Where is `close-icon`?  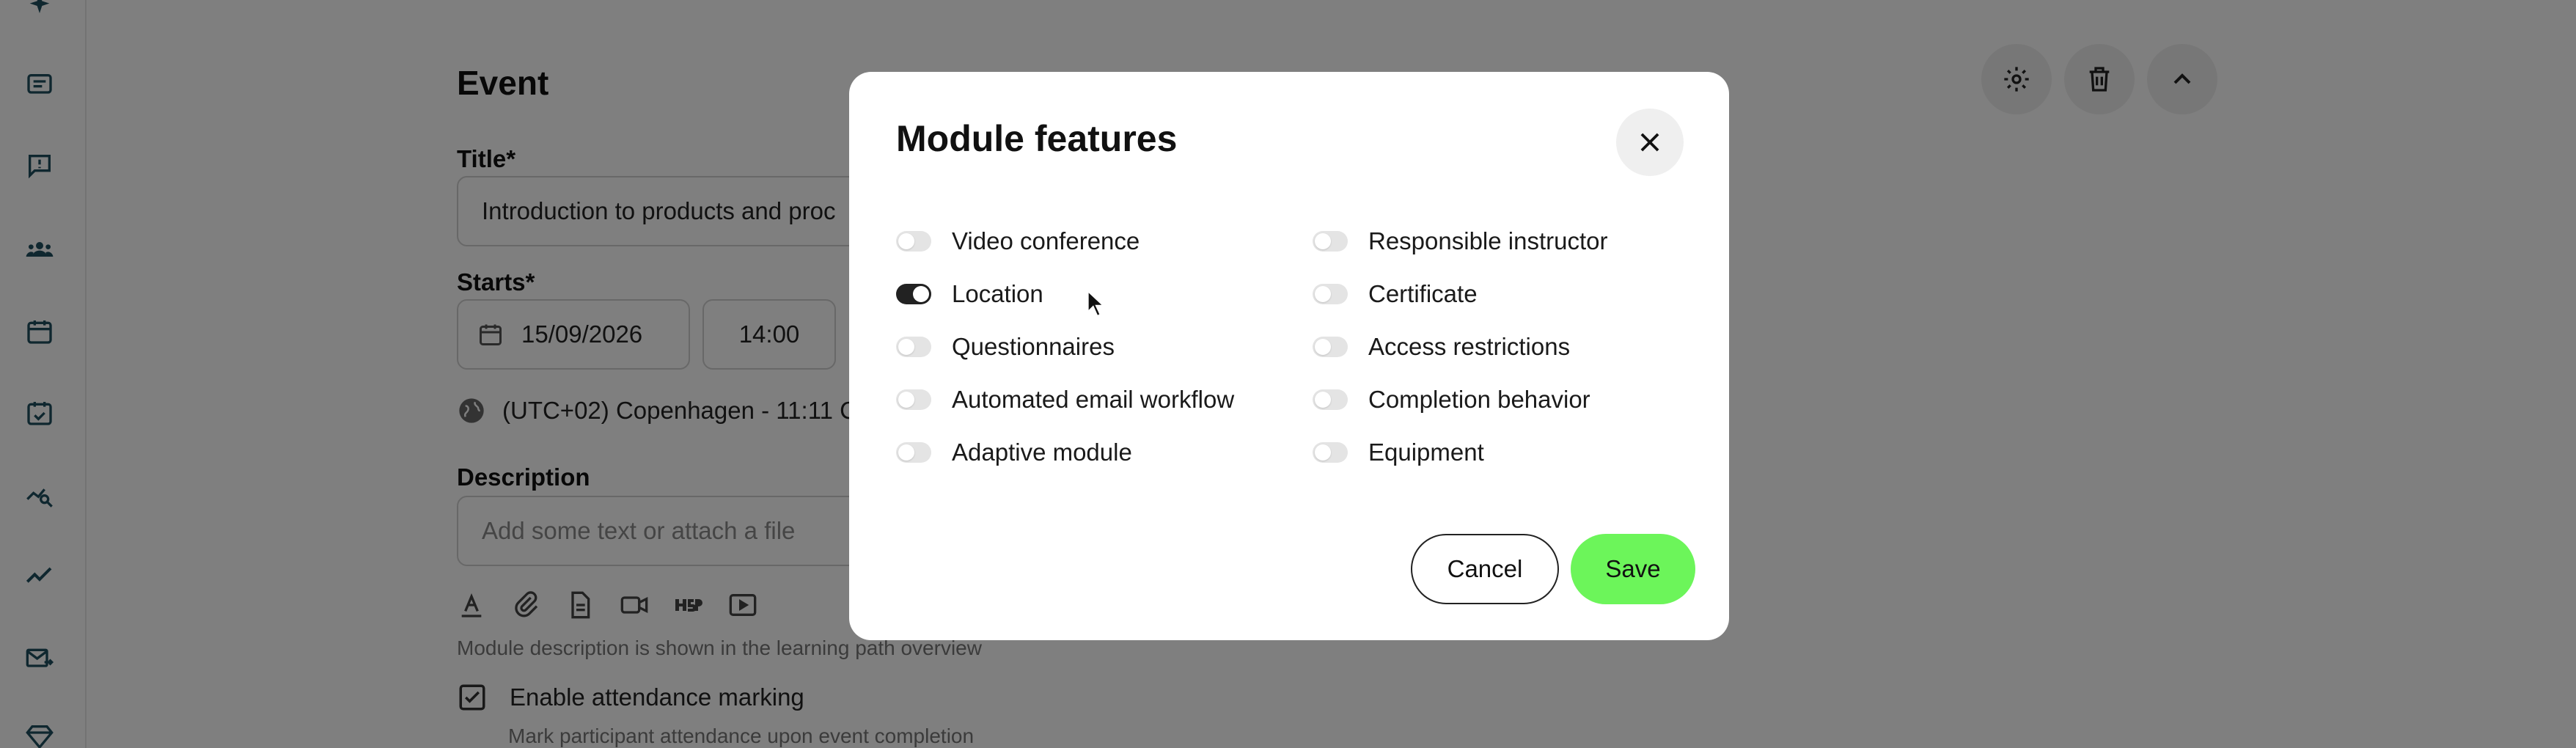 close-icon is located at coordinates (1649, 142).